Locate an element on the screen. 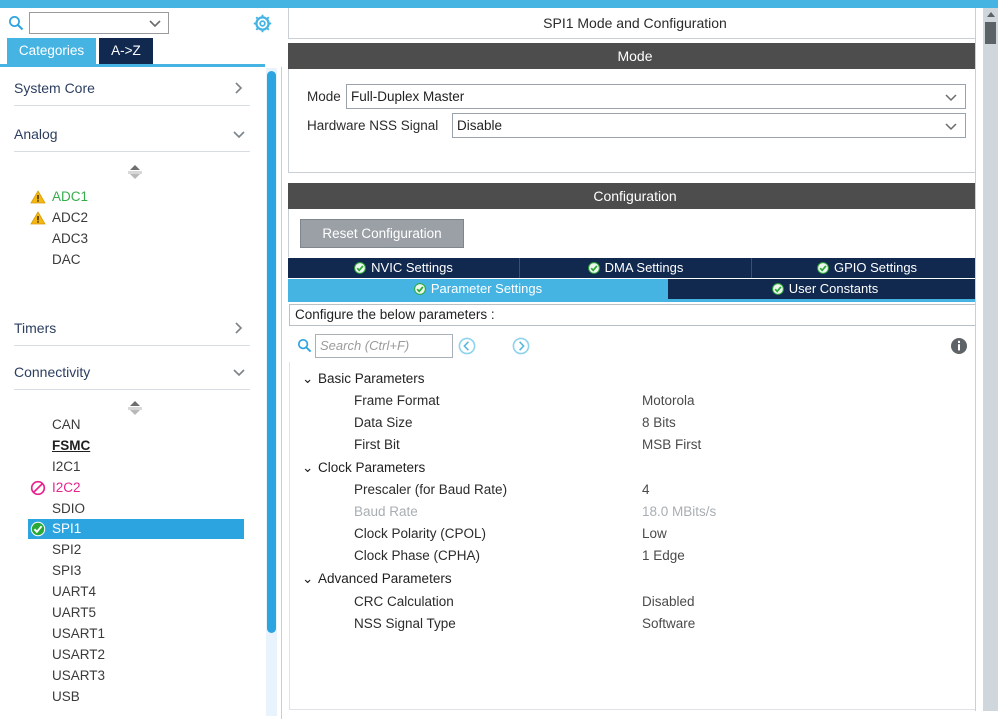  param-name: NSS Signal Type is located at coordinates (405, 623).